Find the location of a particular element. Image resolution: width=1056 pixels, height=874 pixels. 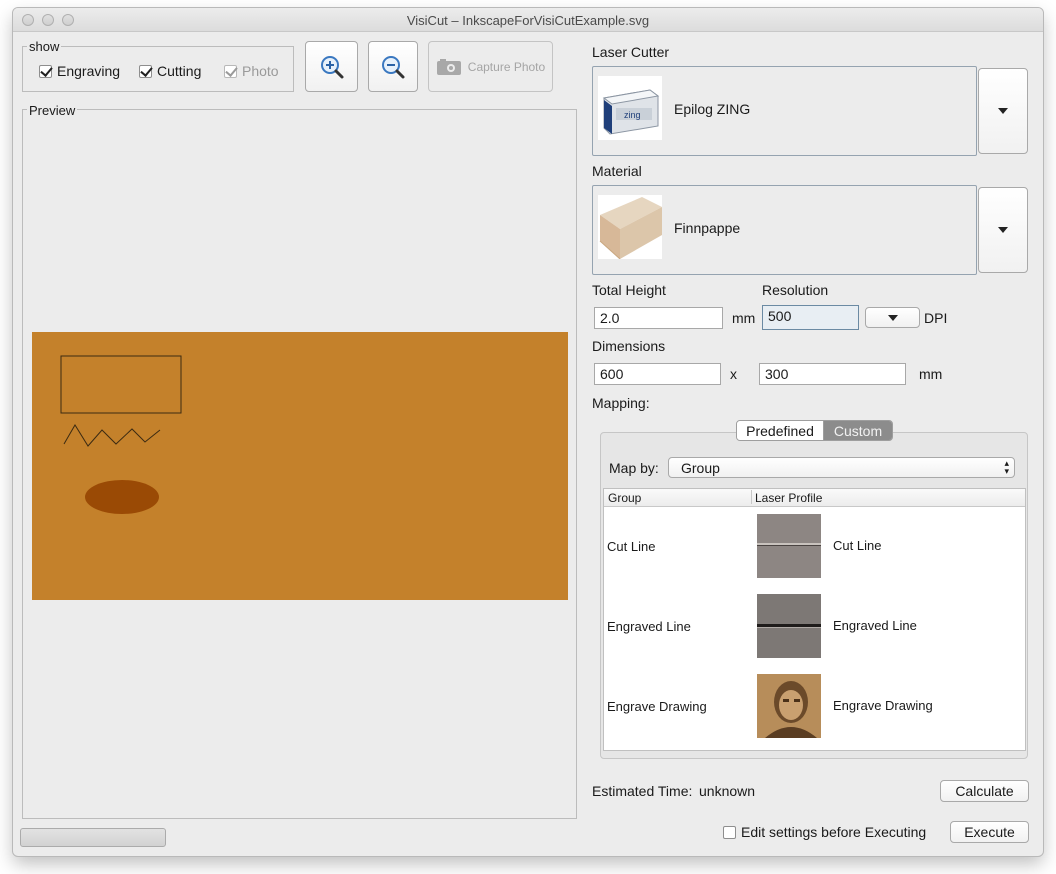

column-header-laser-profile: Laser Profile is located at coordinates (788, 498).